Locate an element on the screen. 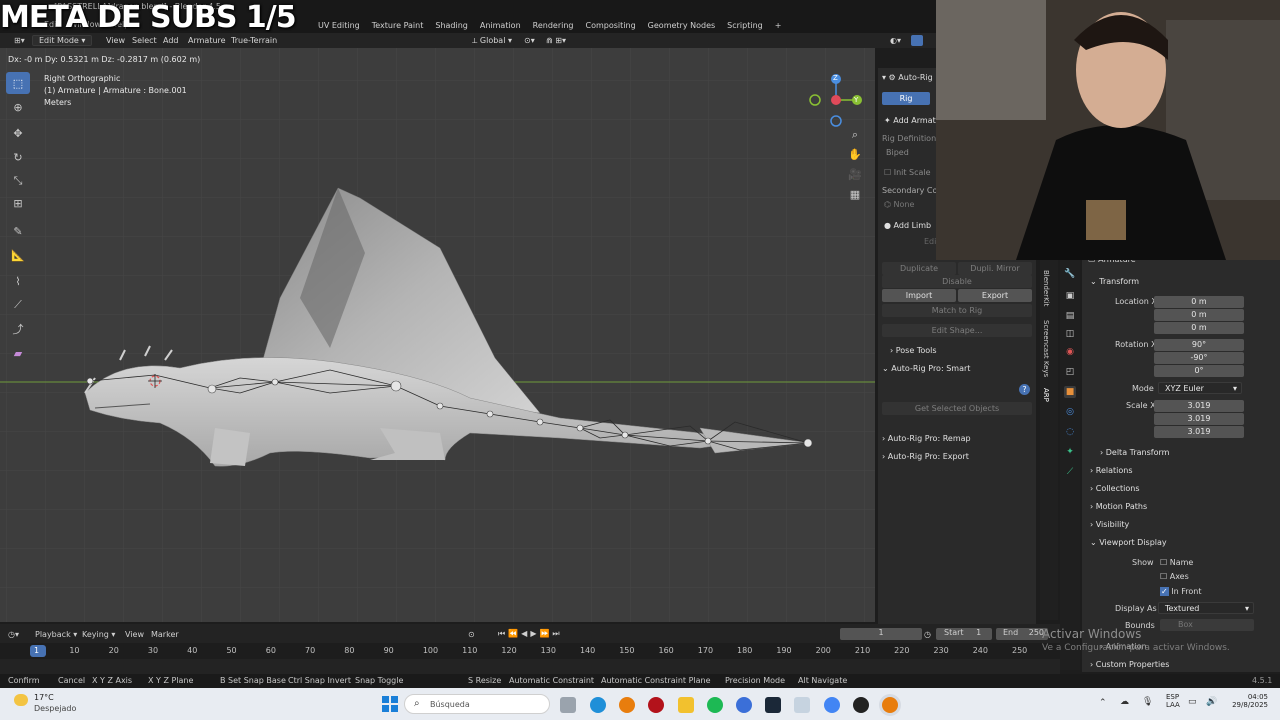  zoom-icon: ⌕ is located at coordinates (855, 136).